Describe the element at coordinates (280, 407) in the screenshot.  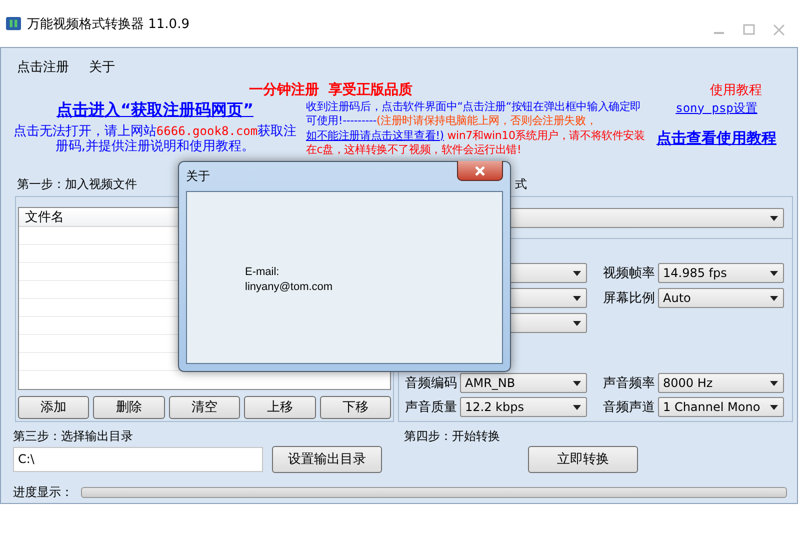
I see `list-button: 上移` at that location.